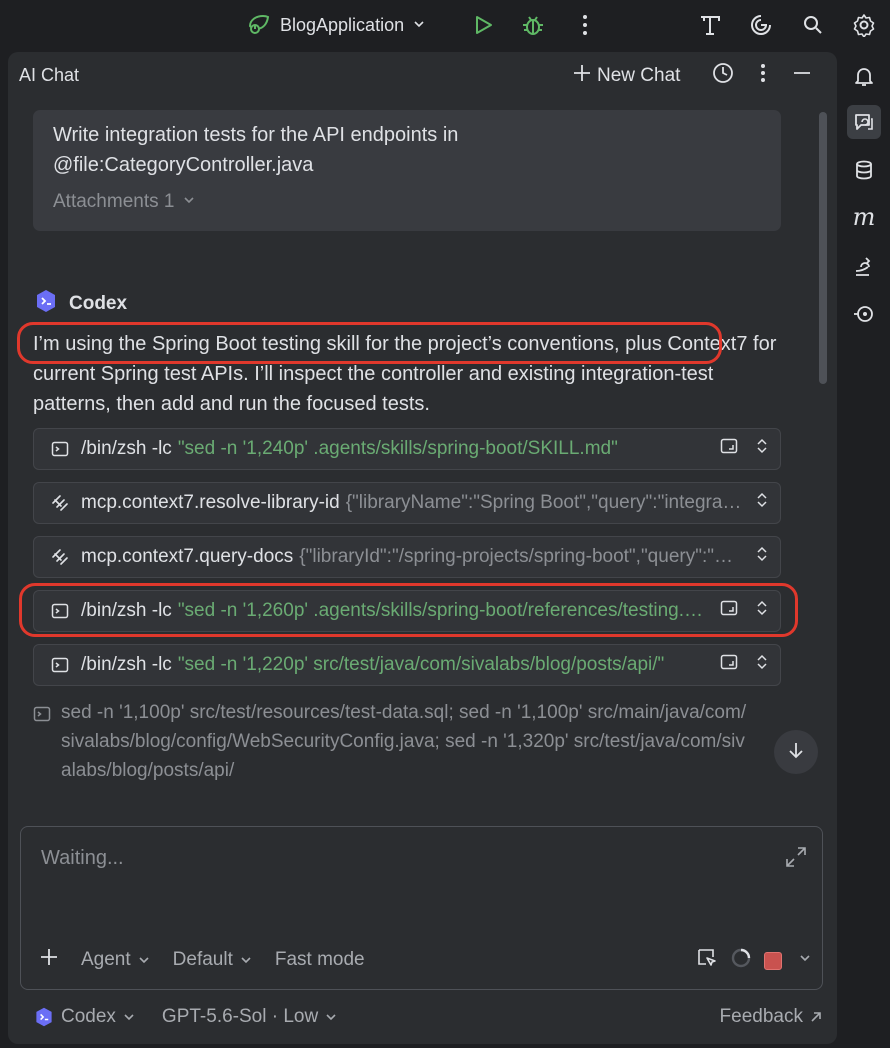  I want to click on mode-label: Agent, so click(106, 959).